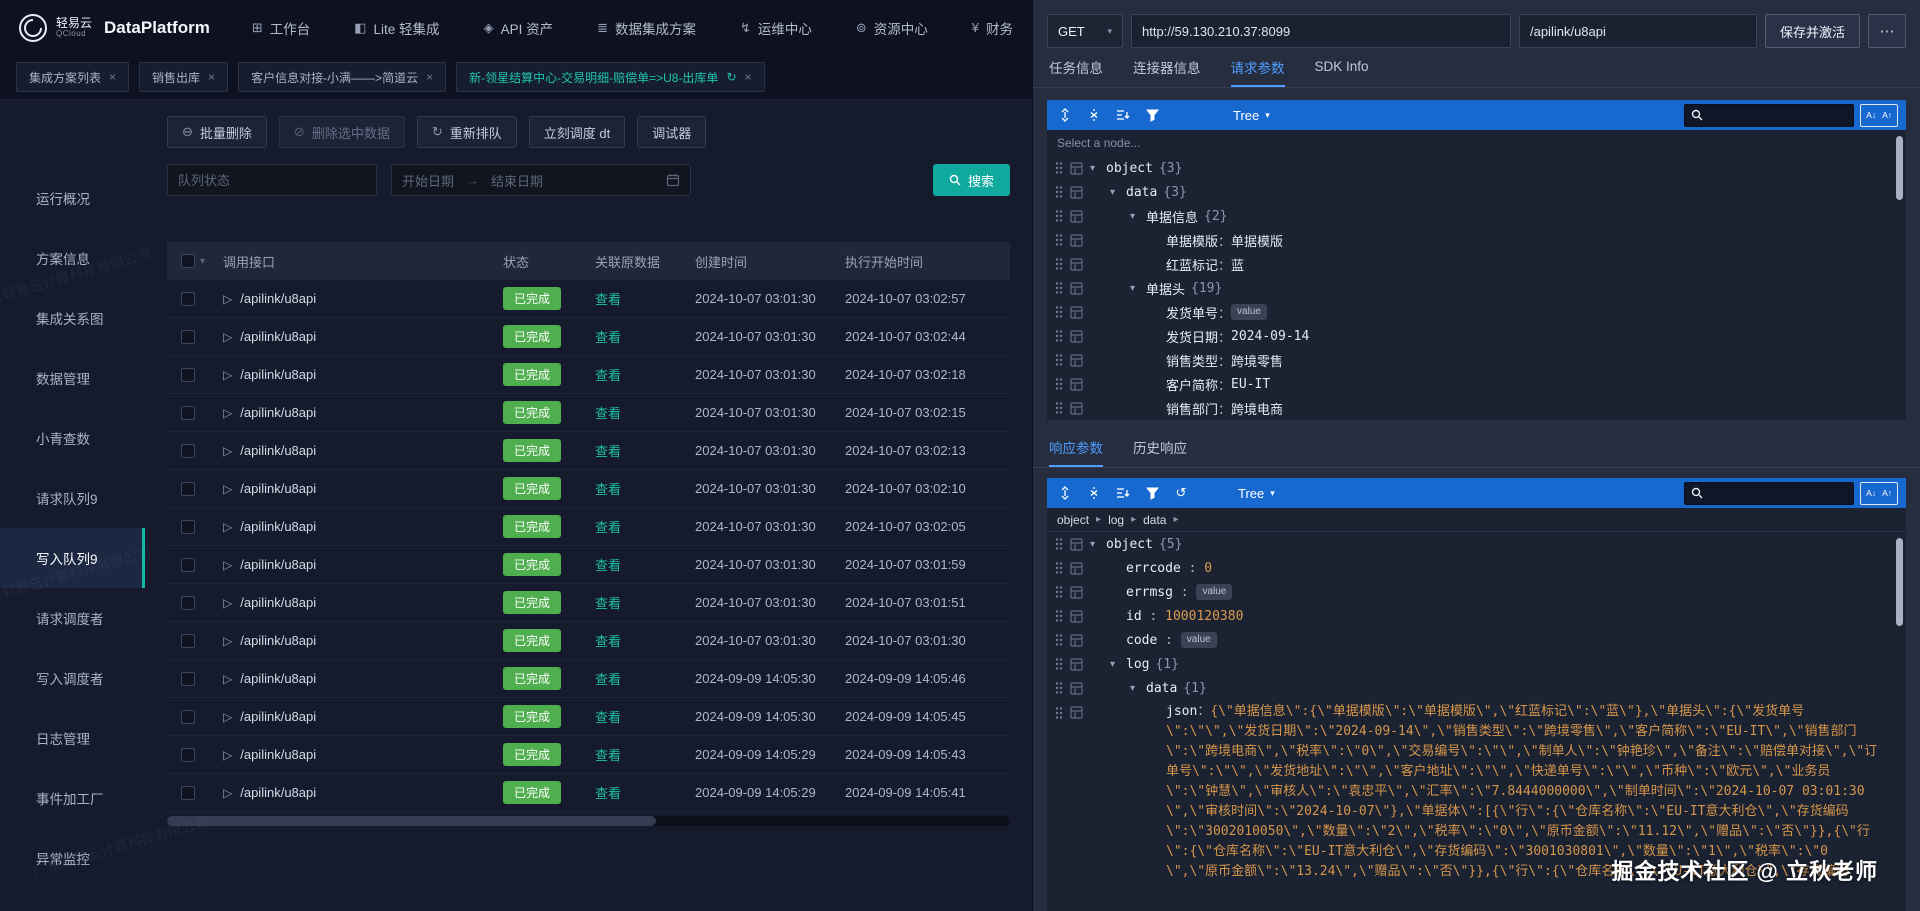 Image resolution: width=1920 pixels, height=911 pixels. Describe the element at coordinates (1085, 31) in the screenshot. I see `method-select: GET ▾` at that location.